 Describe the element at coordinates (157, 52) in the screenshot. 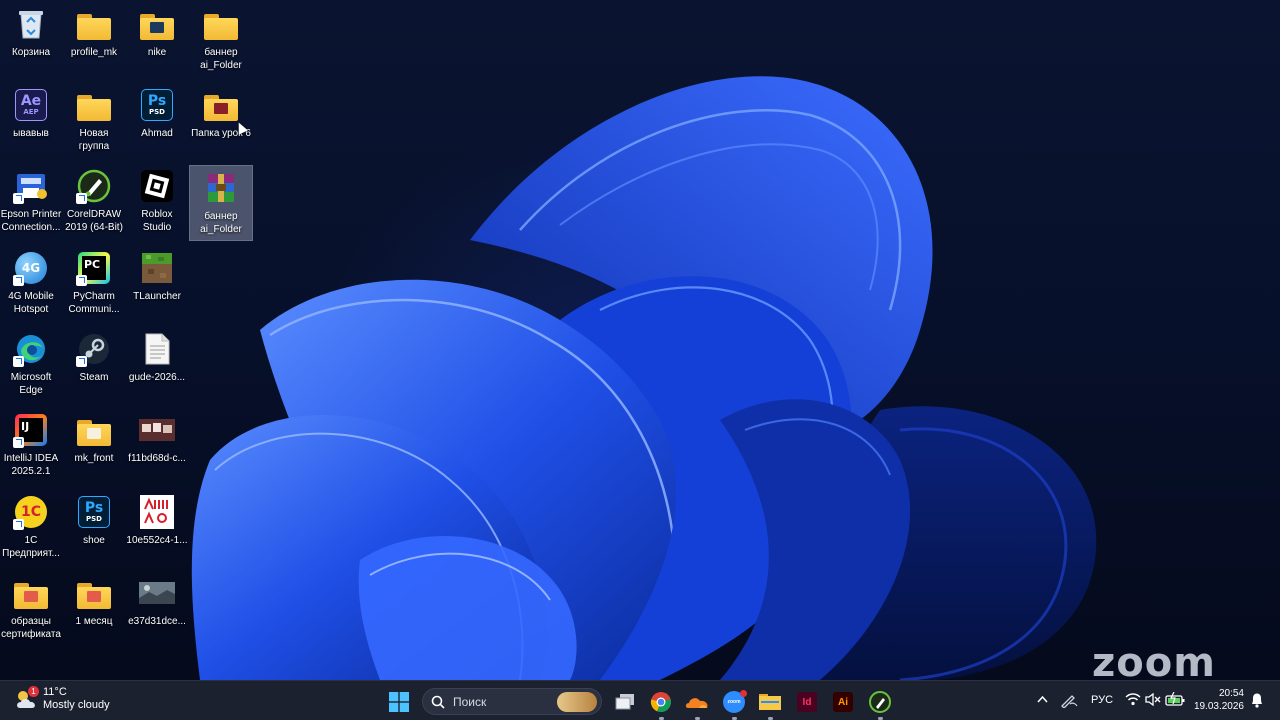

I see `desktop-icon-label: nike` at that location.